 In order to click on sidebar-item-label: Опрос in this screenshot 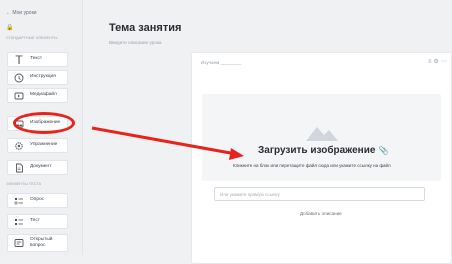, I will do `click(37, 200)`.